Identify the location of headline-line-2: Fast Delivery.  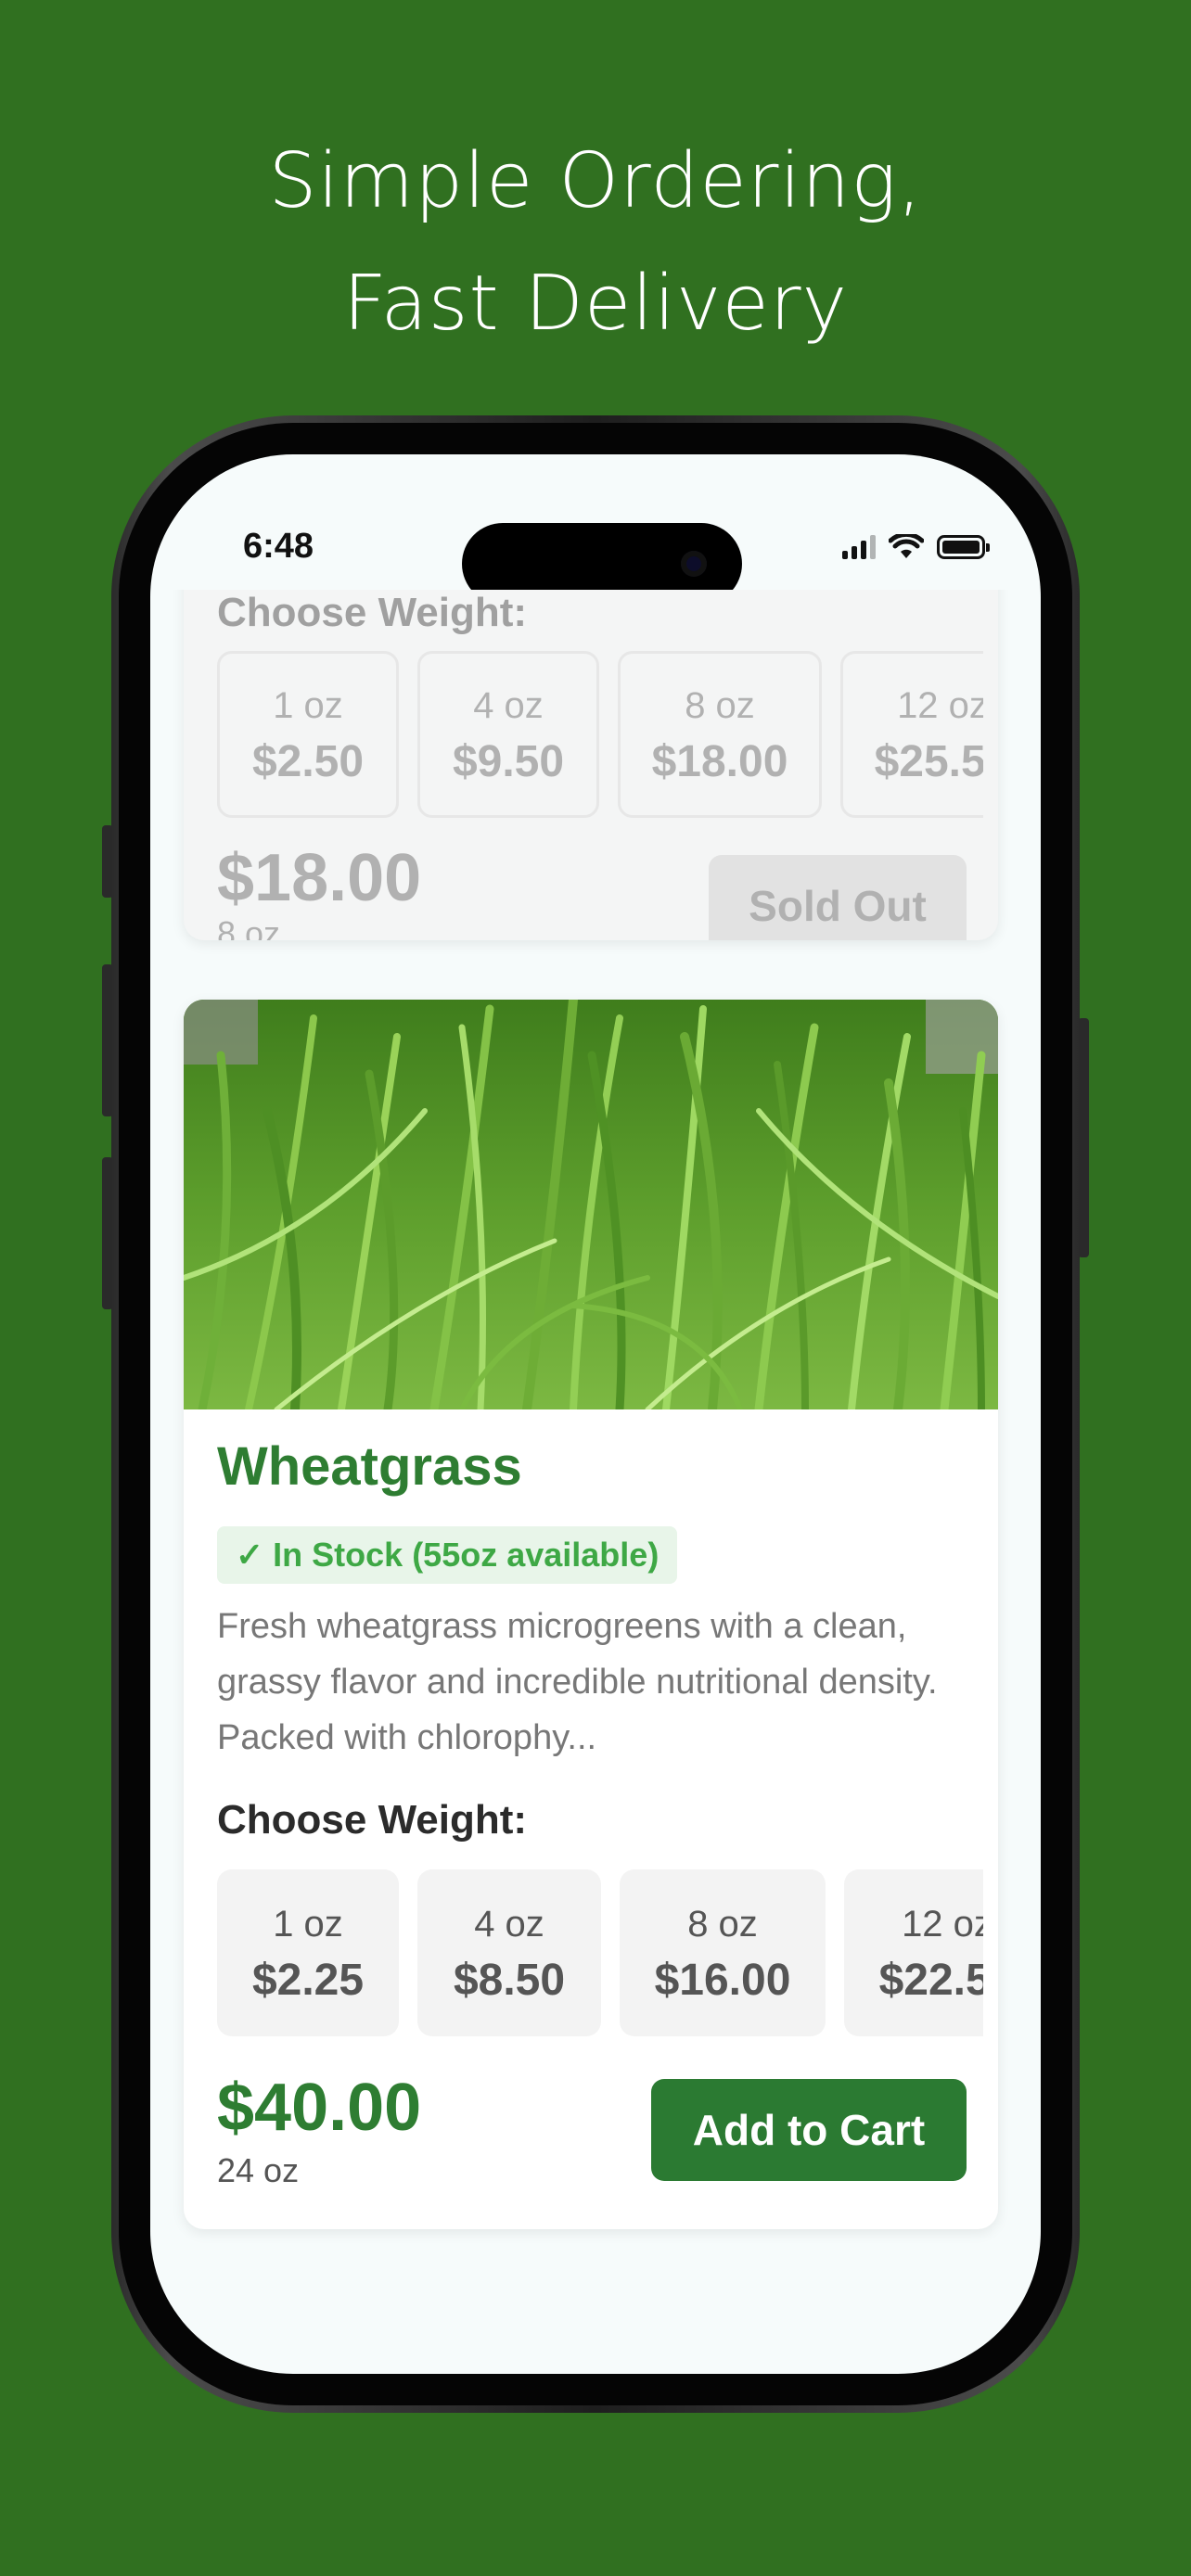
(595, 304).